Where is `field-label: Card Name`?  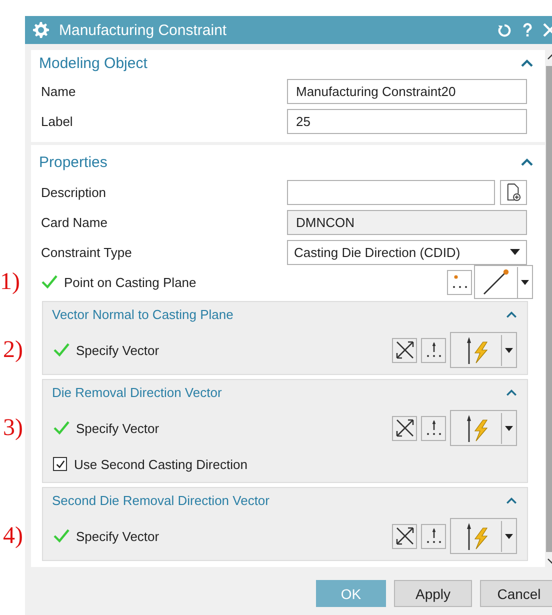
field-label: Card Name is located at coordinates (74, 222).